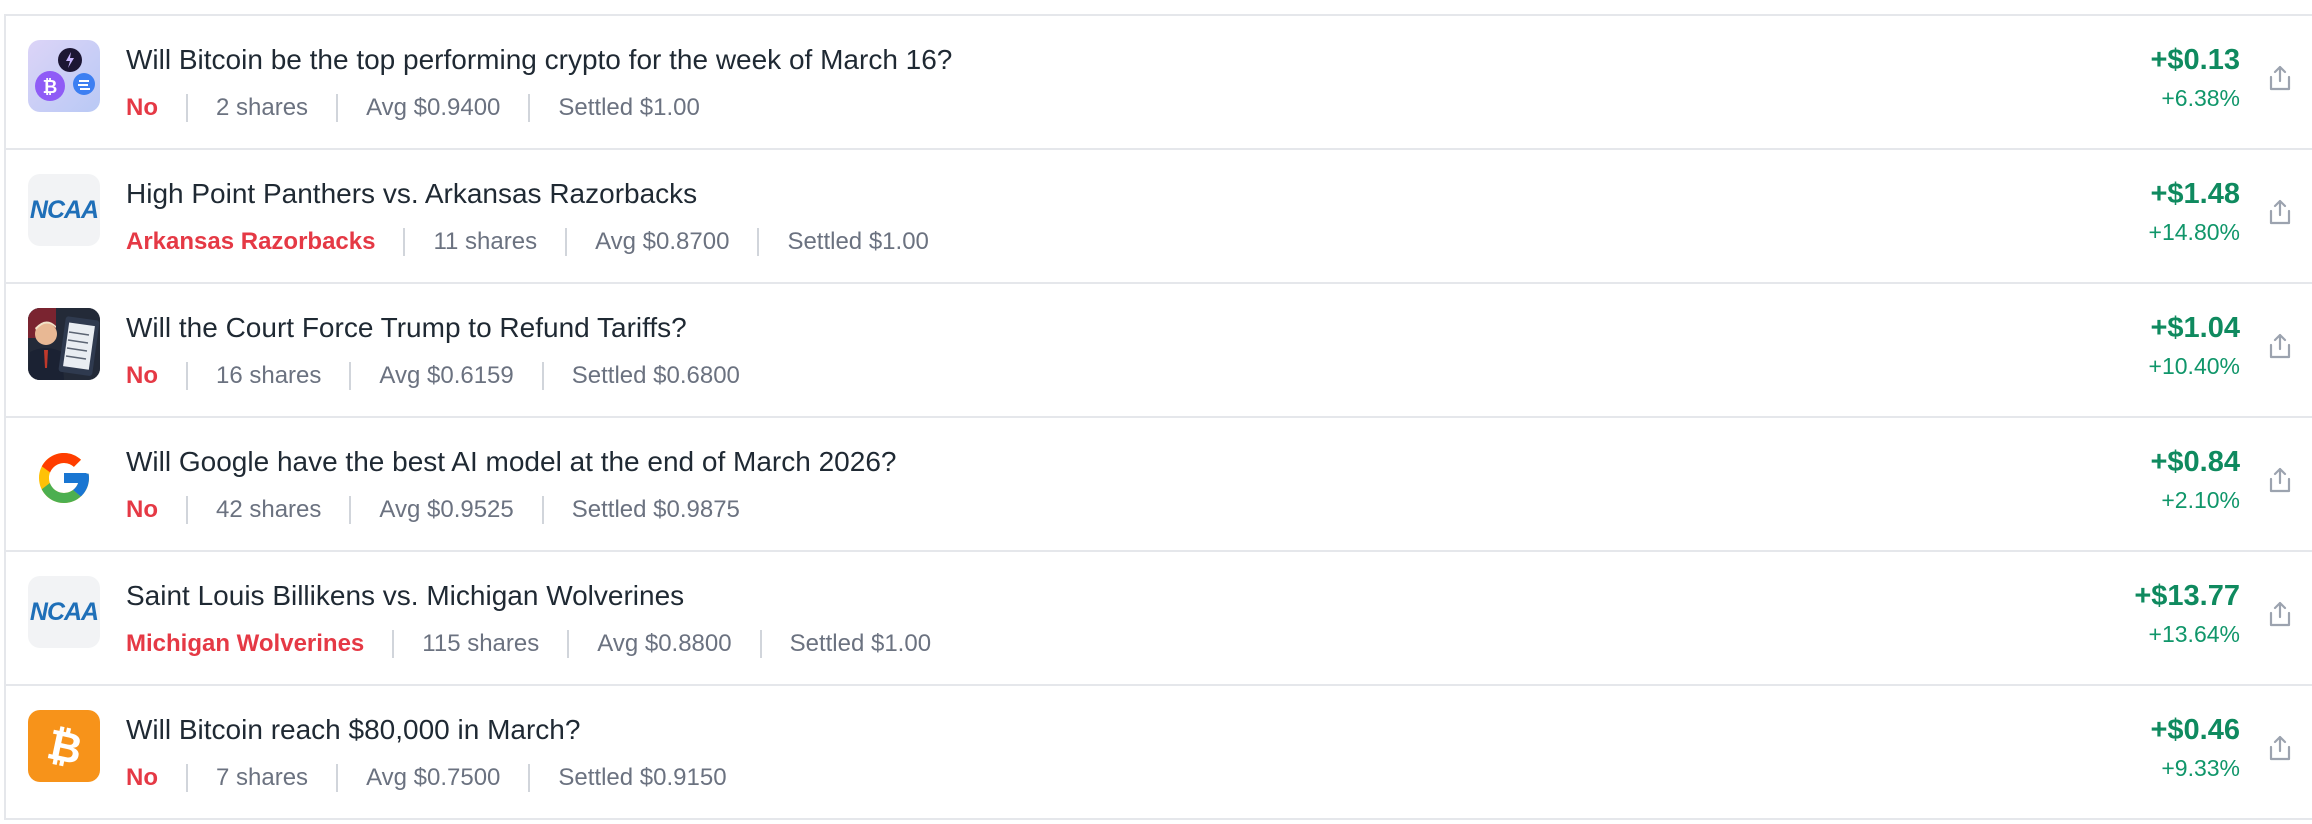  I want to click on pnl-percent: +13.64%, so click(2194, 634).